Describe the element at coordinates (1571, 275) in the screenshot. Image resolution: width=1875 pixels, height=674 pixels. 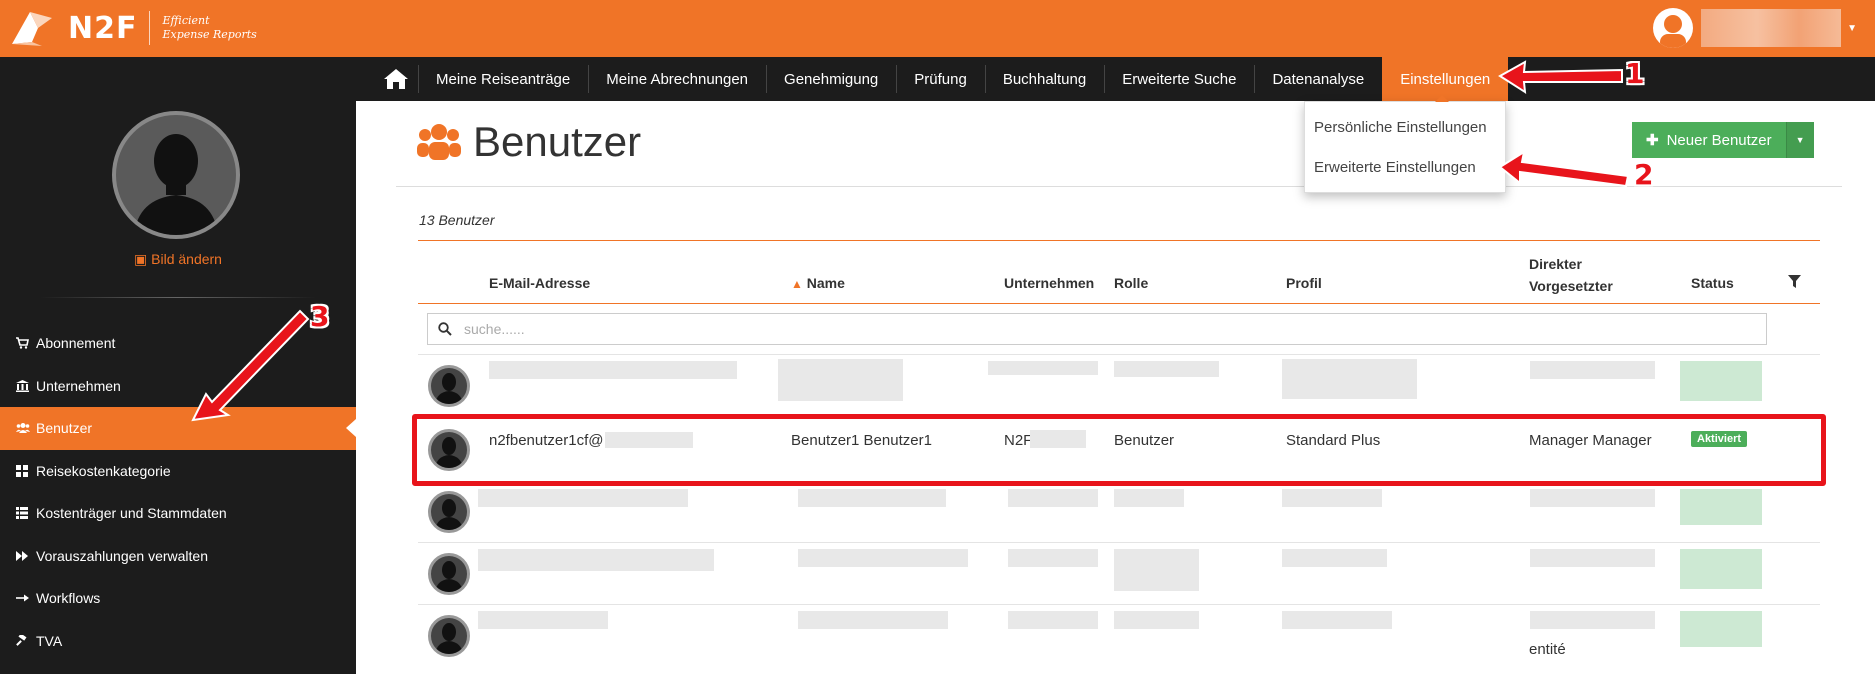
I see `header-manager: Direkter Vorgesetzter` at that location.